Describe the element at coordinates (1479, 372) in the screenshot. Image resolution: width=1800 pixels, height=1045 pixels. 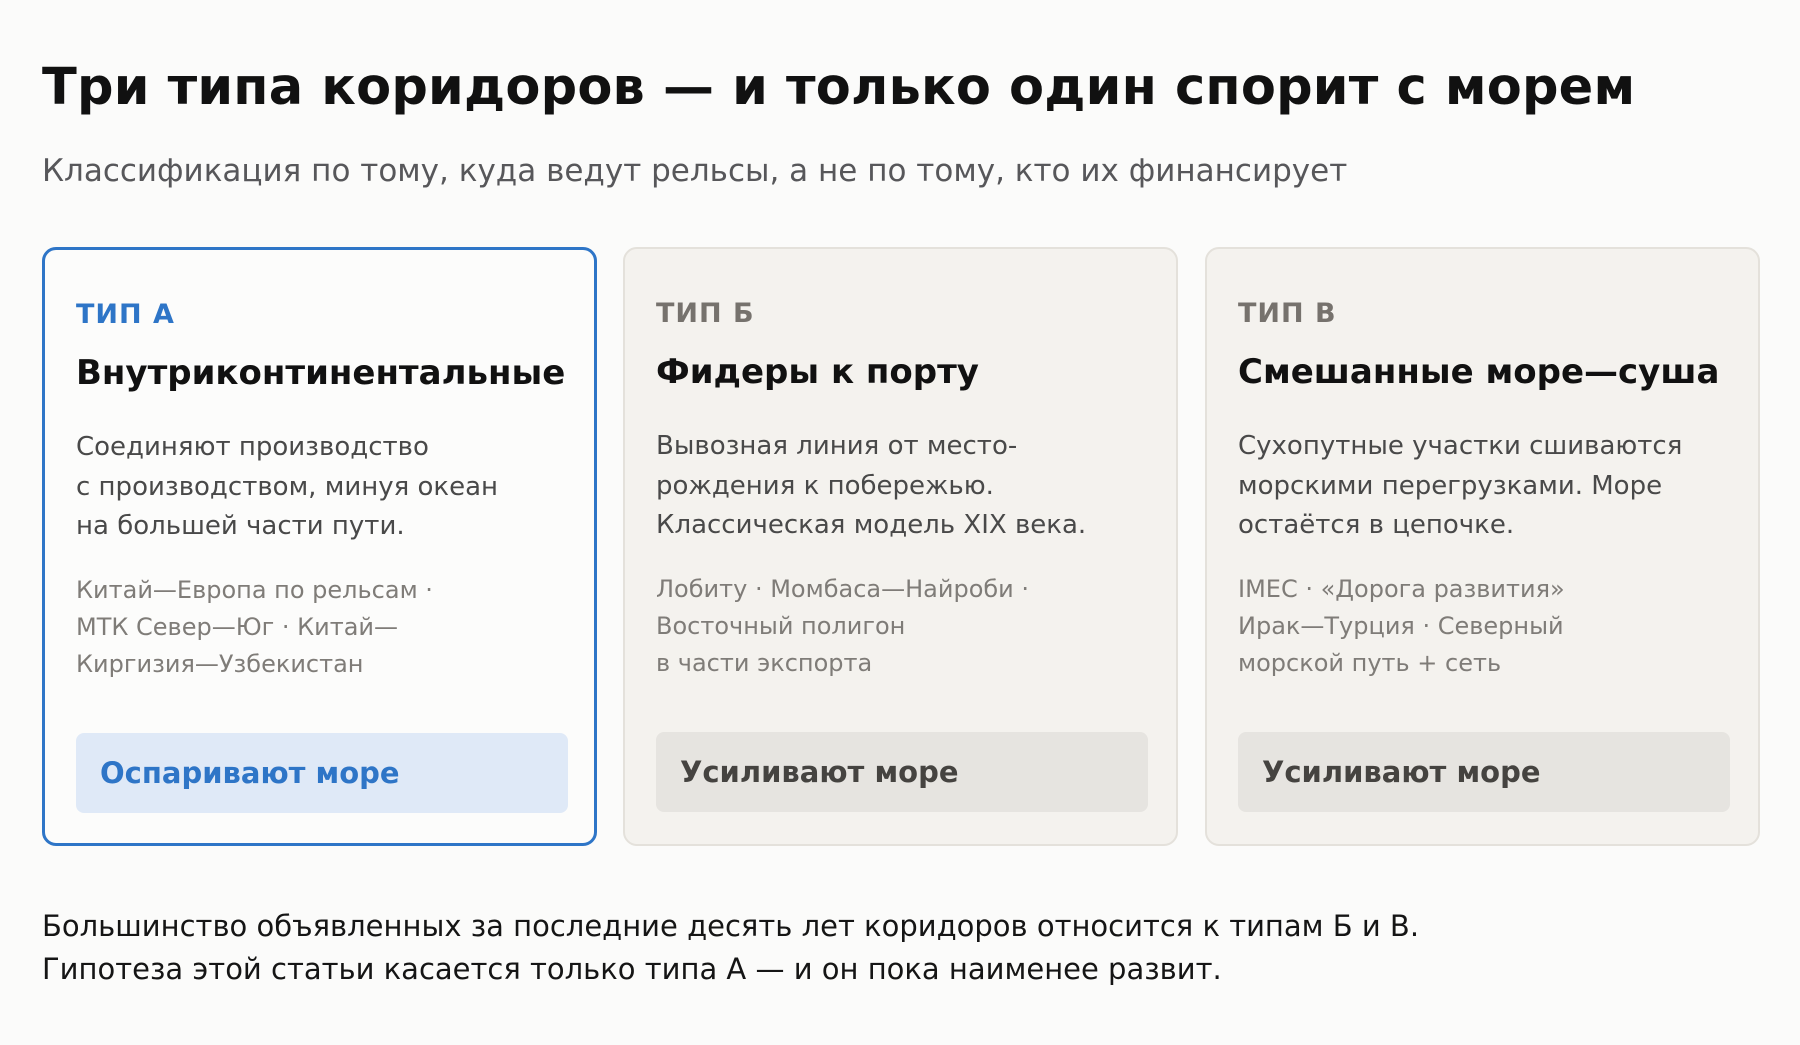
I see `card-name: Смешанные море—суша` at that location.